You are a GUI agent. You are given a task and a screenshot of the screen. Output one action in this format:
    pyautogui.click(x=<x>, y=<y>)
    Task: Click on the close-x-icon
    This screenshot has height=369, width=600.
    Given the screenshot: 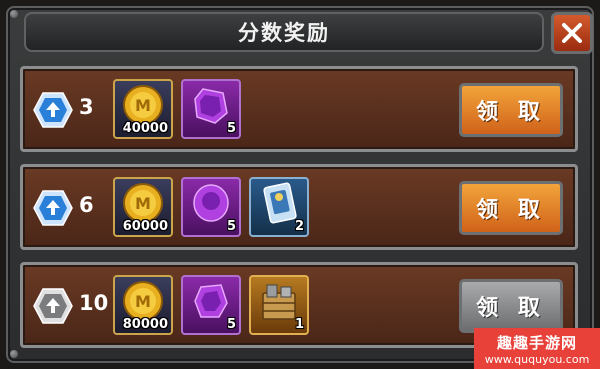 What is the action you would take?
    pyautogui.click(x=572, y=33)
    